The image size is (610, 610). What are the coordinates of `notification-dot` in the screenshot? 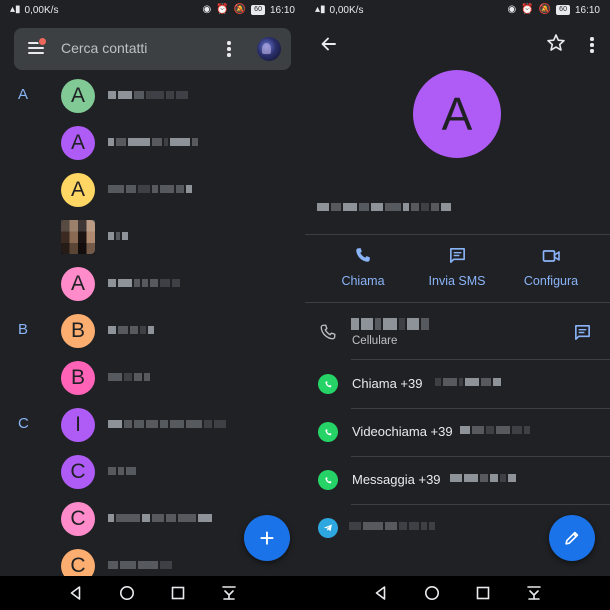 It's located at (42, 41).